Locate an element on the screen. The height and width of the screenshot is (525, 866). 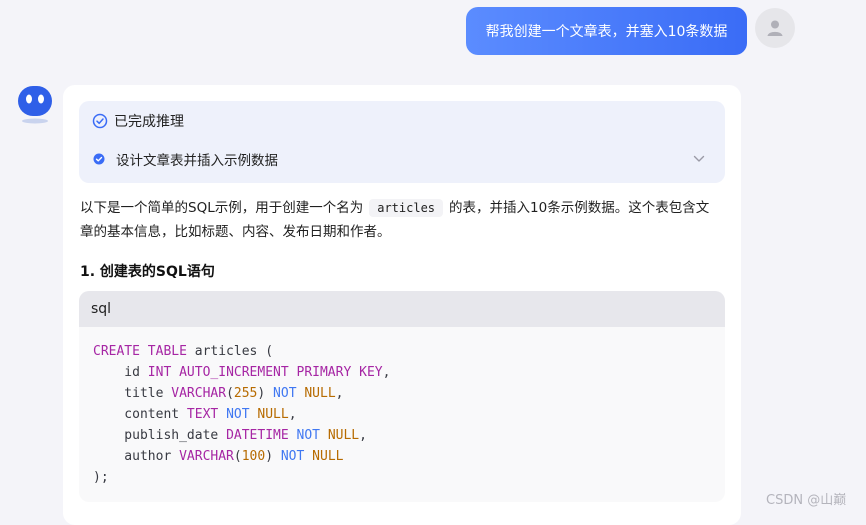
code-token: articles ( is located at coordinates (230, 351).